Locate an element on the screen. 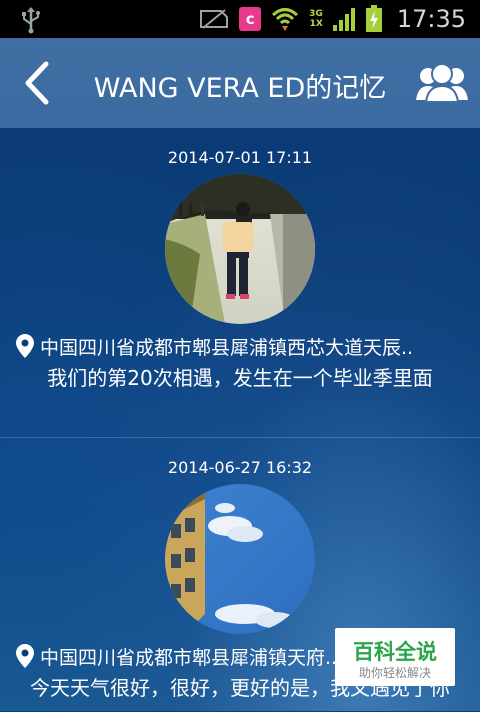 This screenshot has height=712, width=480. location-text: 中国四川省成都市郫县犀浦镇天府.. is located at coordinates (189, 657).